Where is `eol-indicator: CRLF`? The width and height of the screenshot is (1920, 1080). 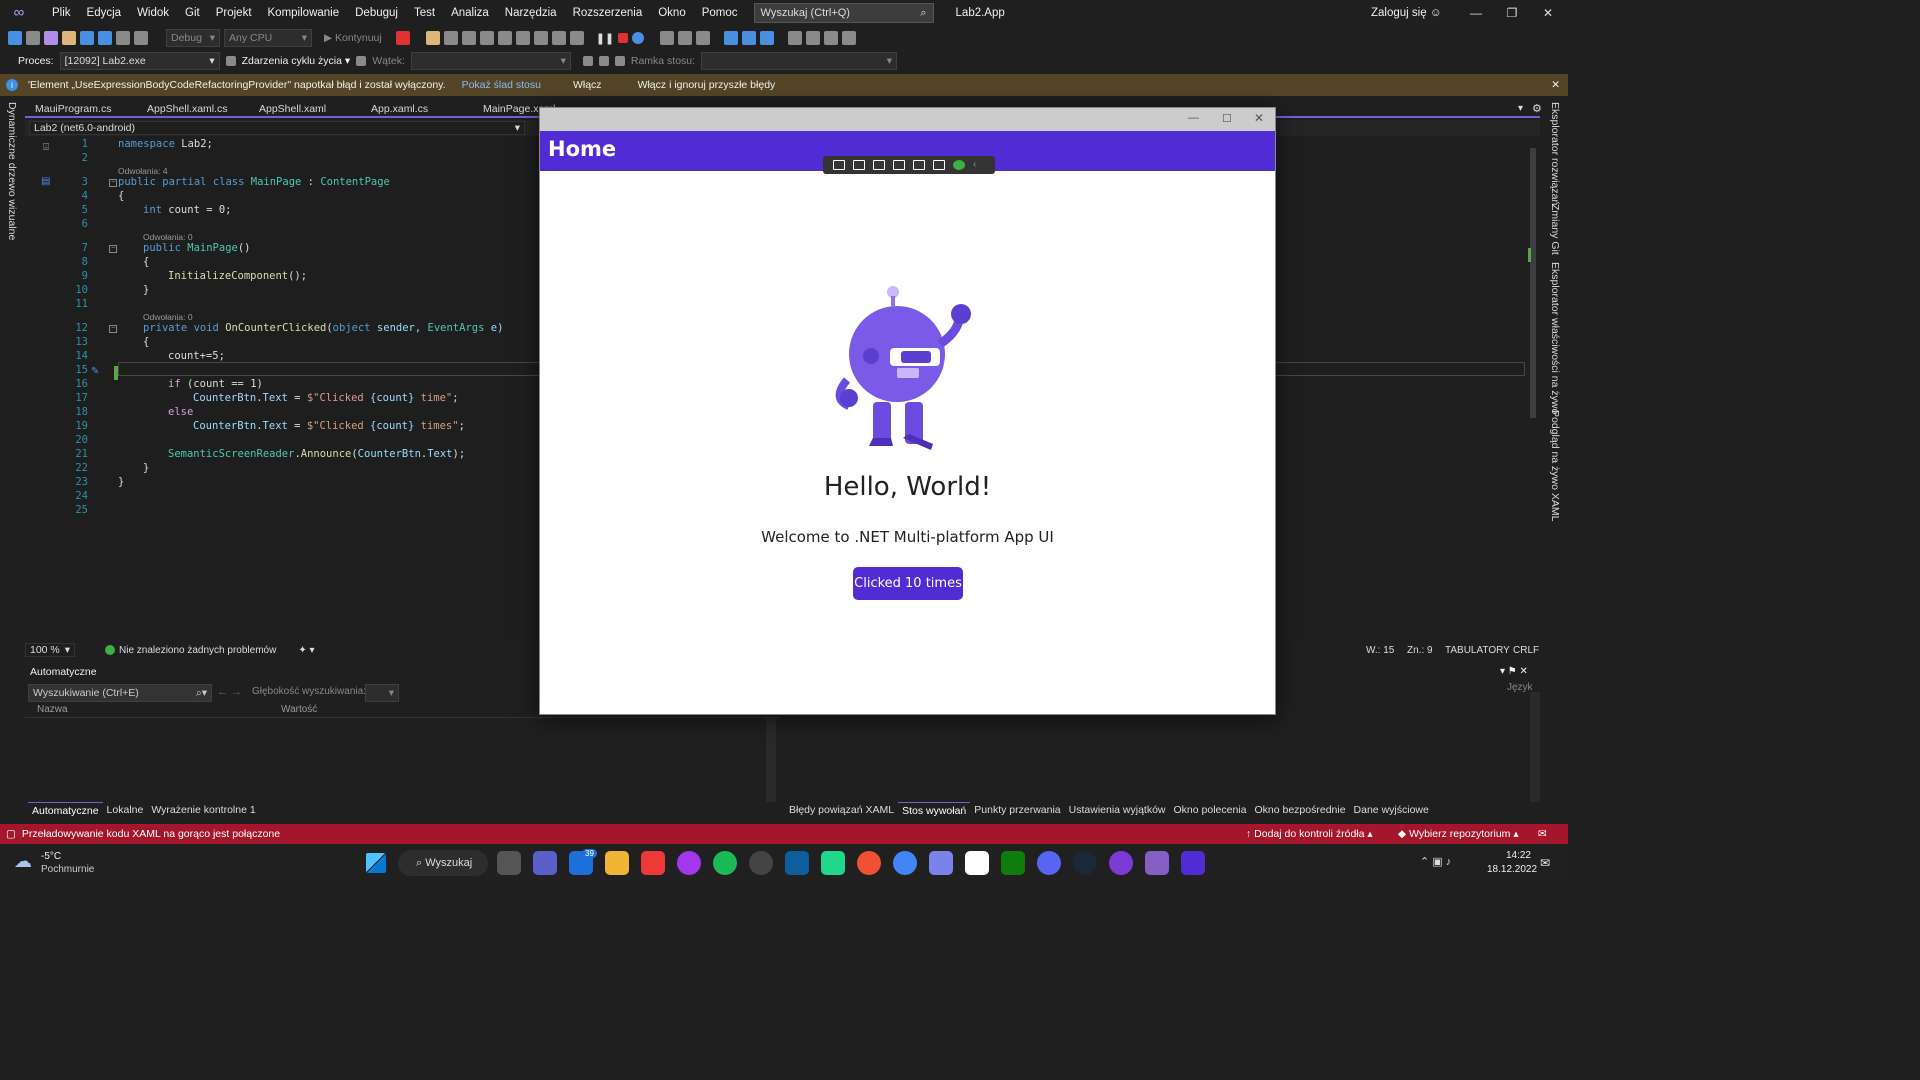 eol-indicator: CRLF is located at coordinates (1526, 650).